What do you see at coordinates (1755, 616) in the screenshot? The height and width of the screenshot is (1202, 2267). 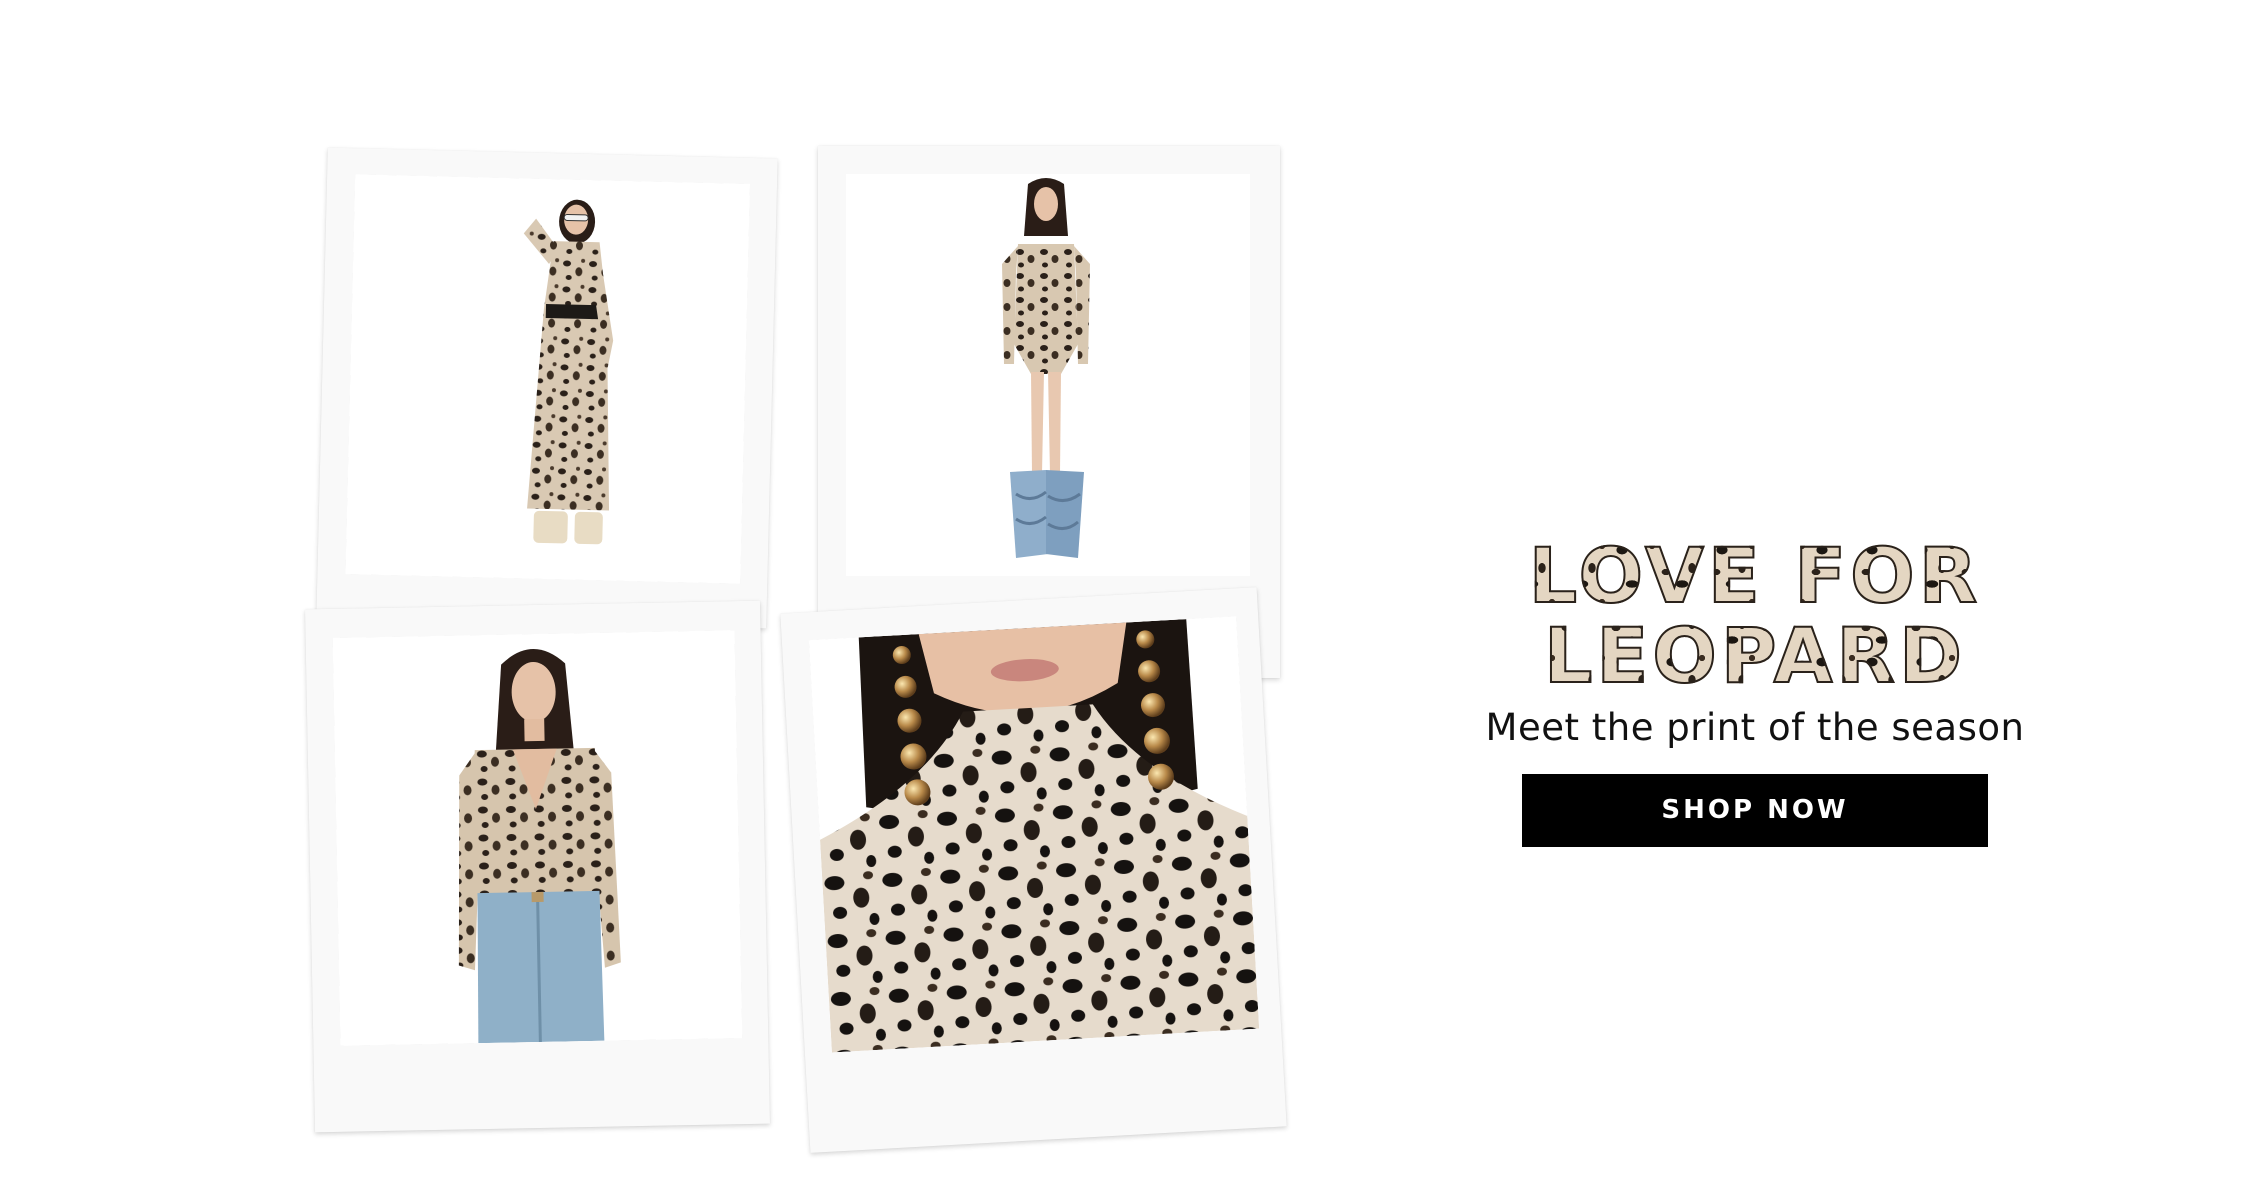 I see `promo-headline: LOVE FOR LEOPARD` at bounding box center [1755, 616].